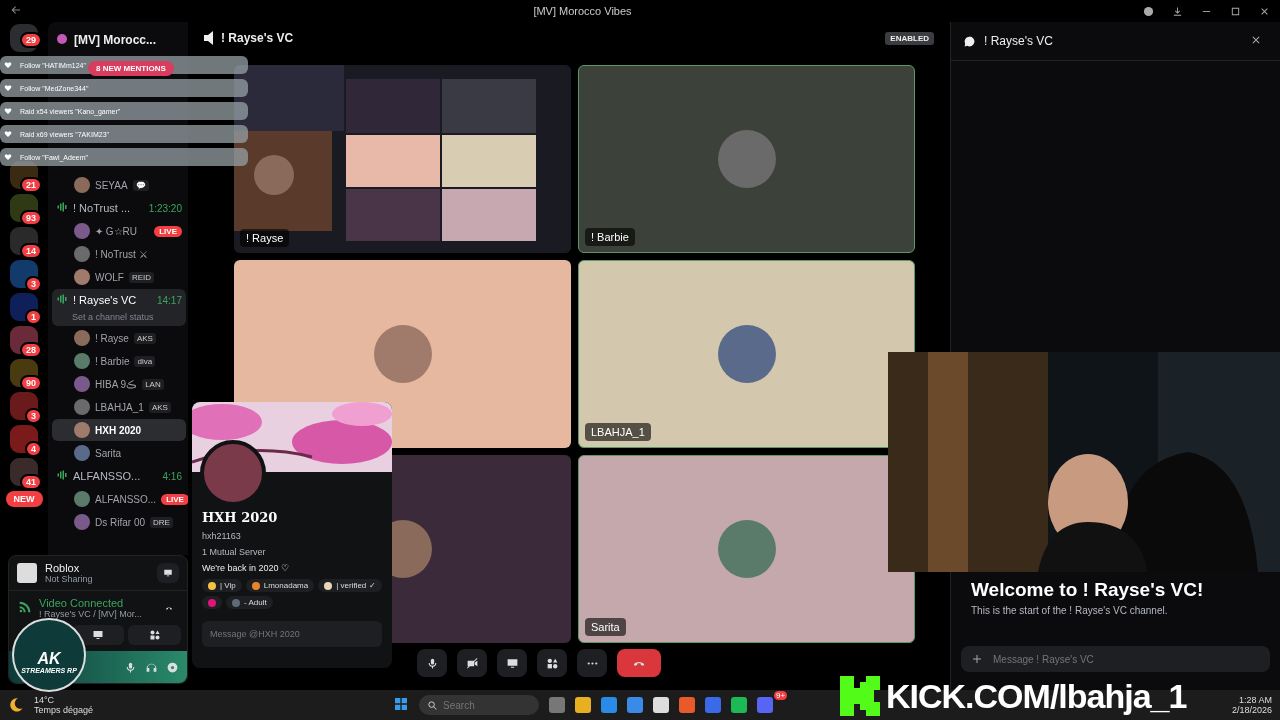 The height and width of the screenshot is (720, 1280). I want to click on member-tag: REID, so click(141, 277).